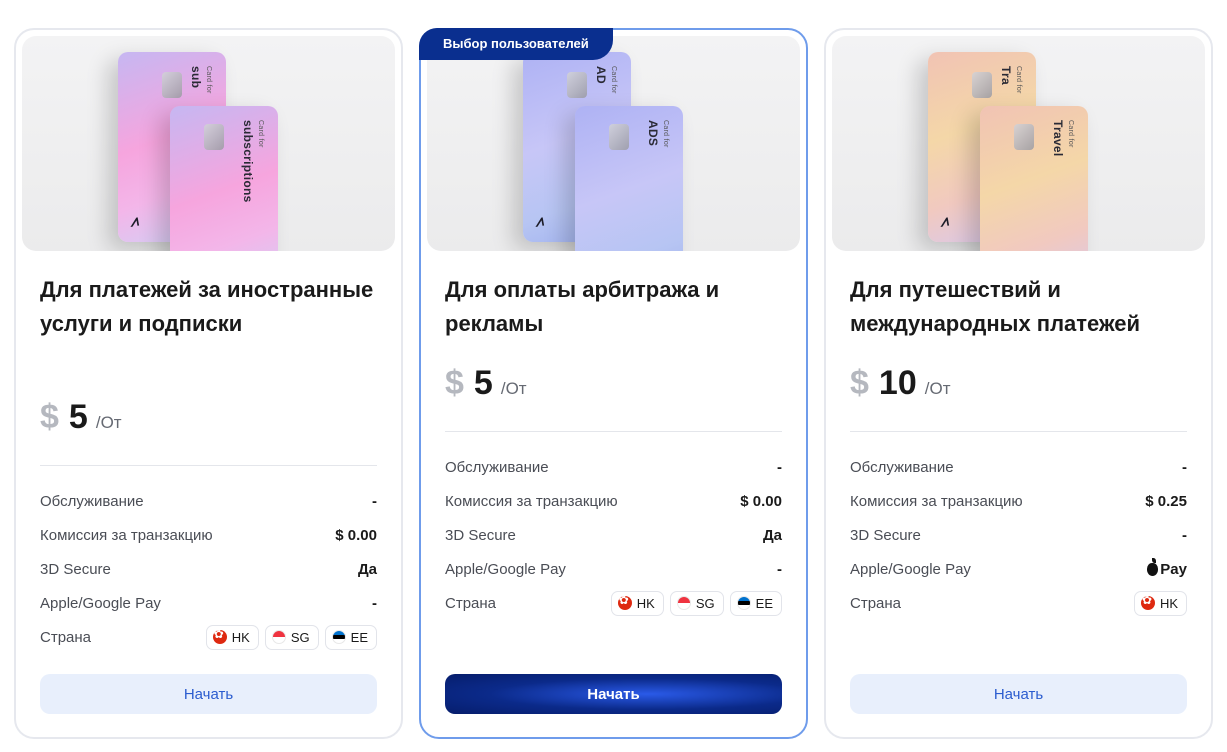  What do you see at coordinates (516, 44) in the screenshot?
I see `users-choice-badge: Выбор пользователей` at bounding box center [516, 44].